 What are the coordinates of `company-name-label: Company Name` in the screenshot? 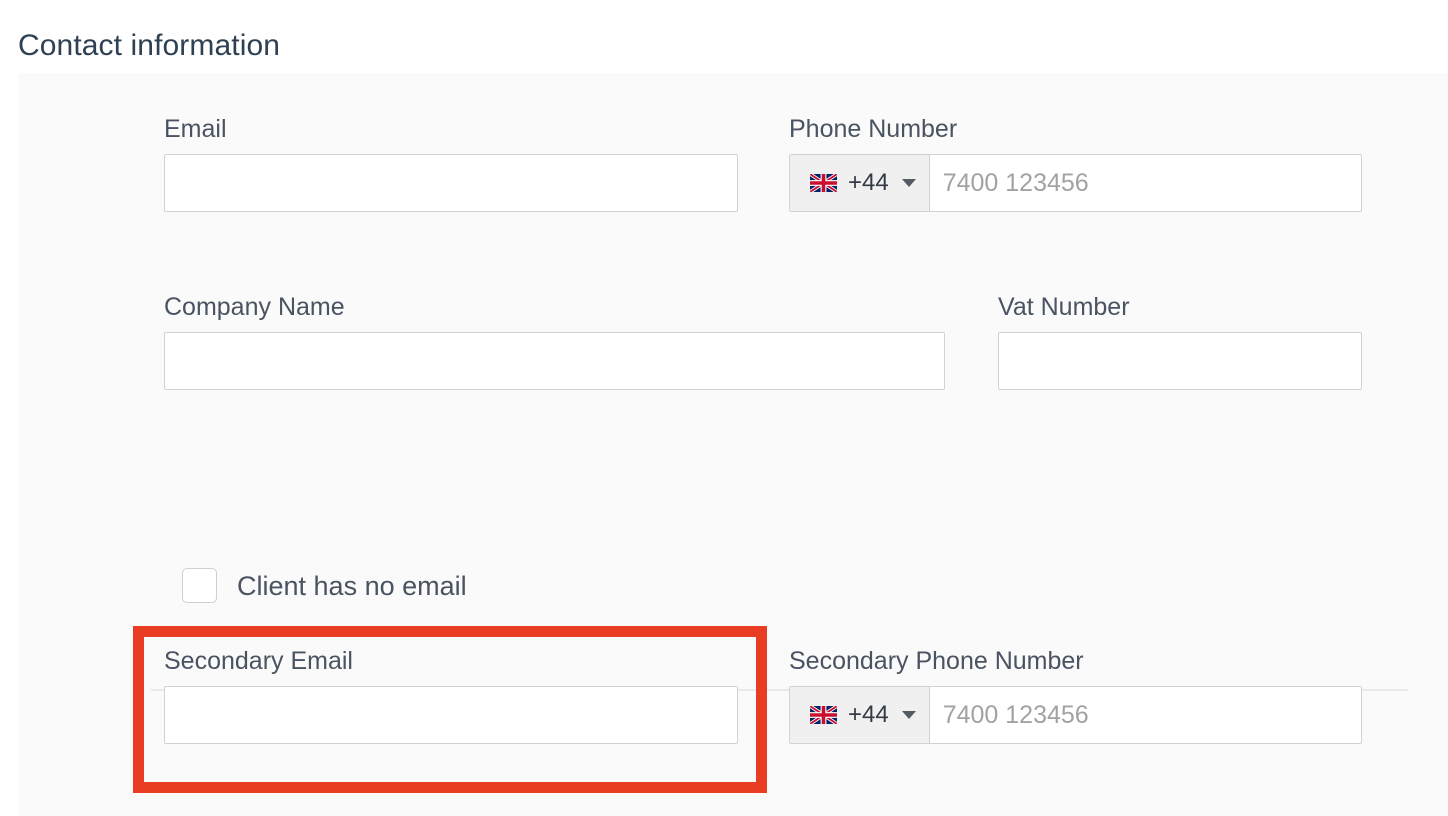 It's located at (254, 307).